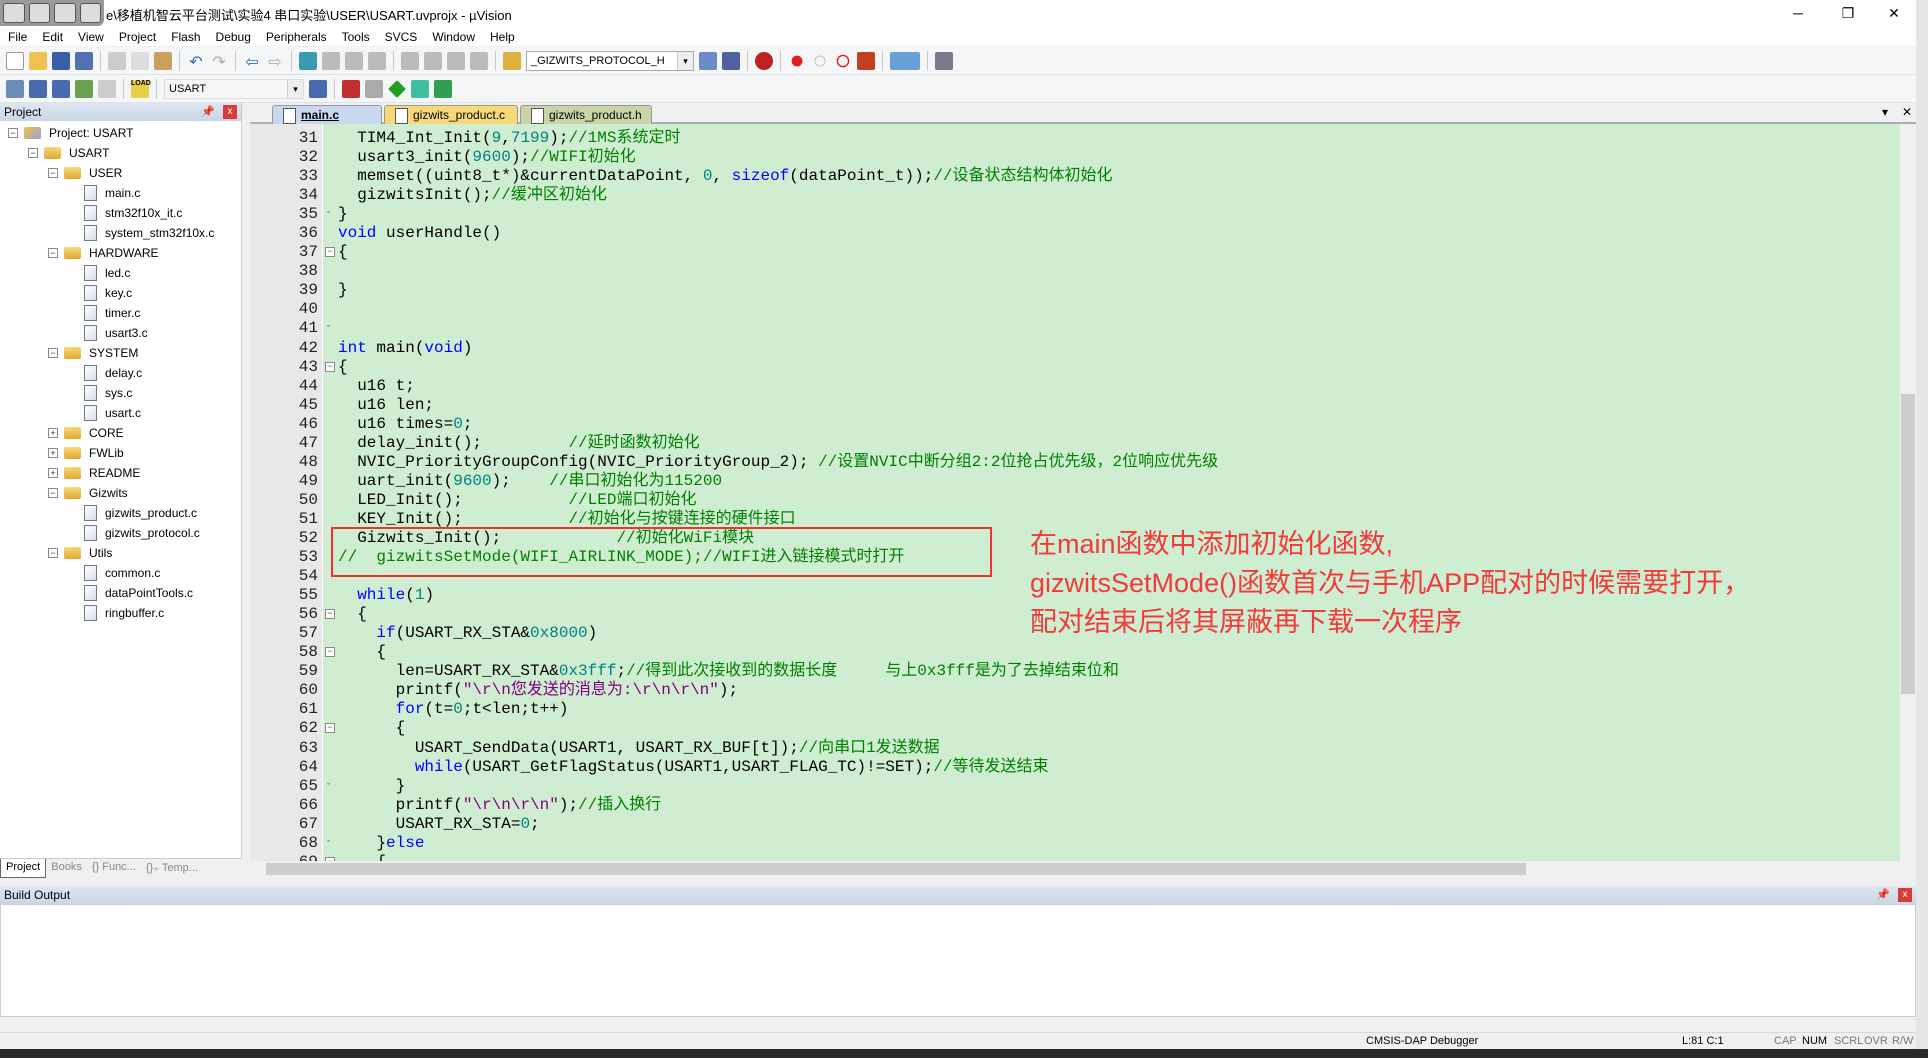  I want to click on tree-item: stm32f10x_it.c, so click(120, 213).